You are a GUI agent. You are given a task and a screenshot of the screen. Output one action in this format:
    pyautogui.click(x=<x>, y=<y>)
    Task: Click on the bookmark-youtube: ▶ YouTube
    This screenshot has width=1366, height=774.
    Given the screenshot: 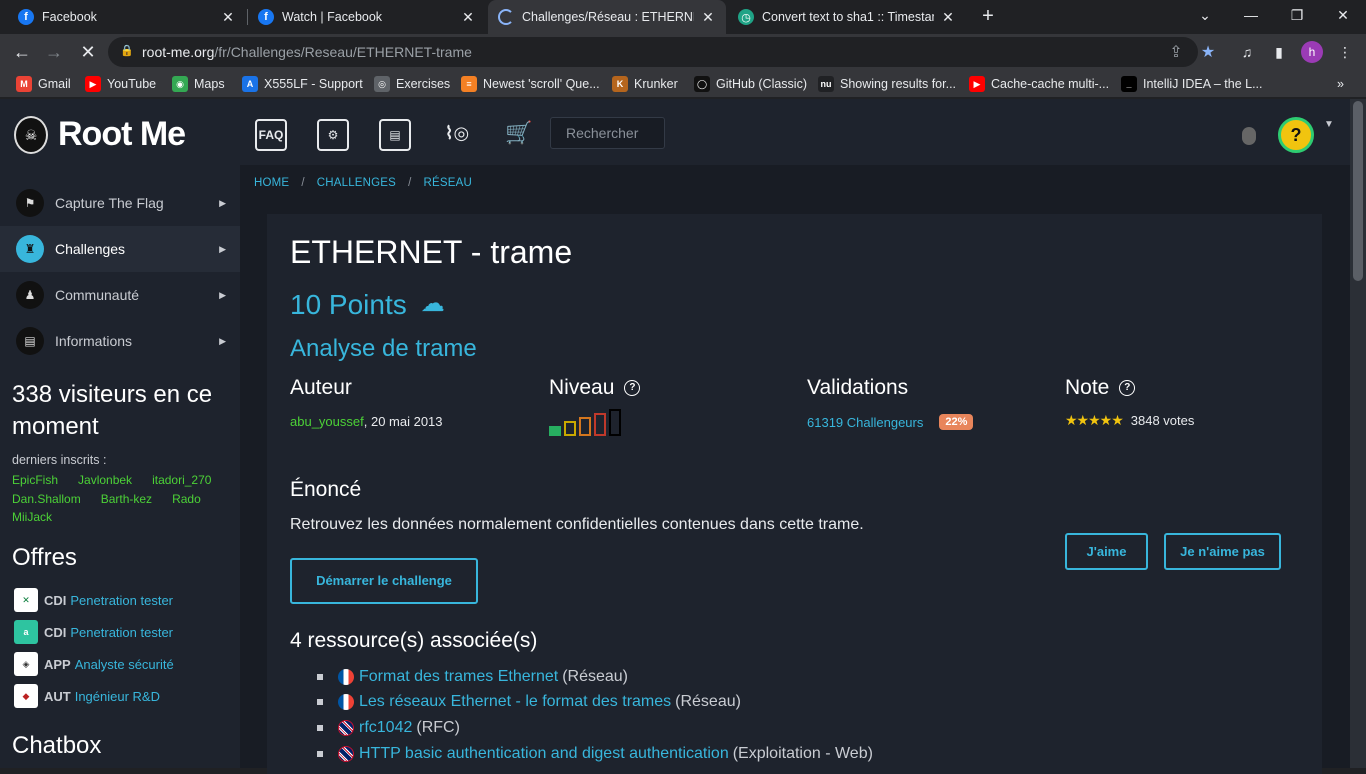 What is the action you would take?
    pyautogui.click(x=120, y=84)
    